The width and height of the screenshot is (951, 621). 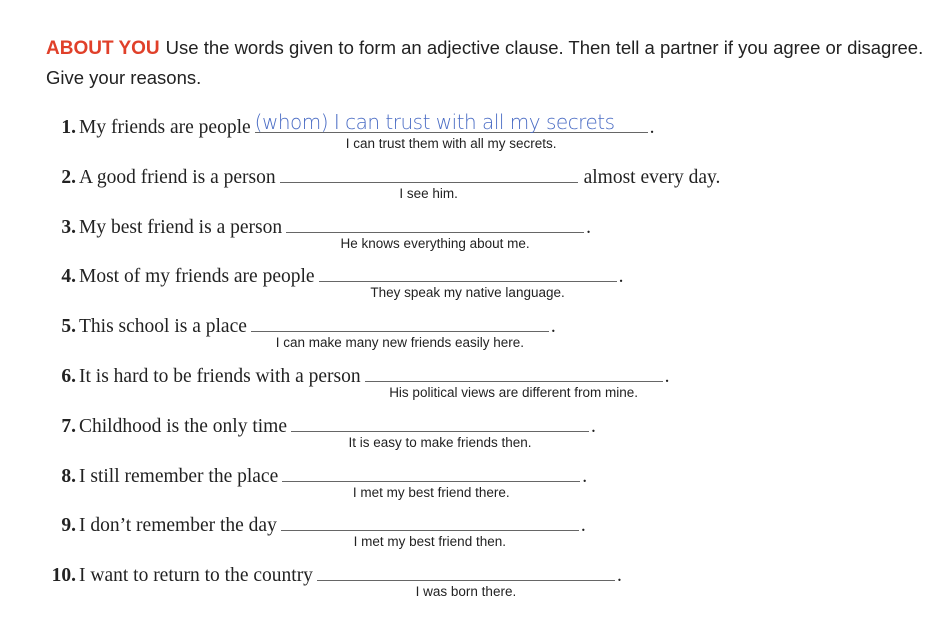 I want to click on answer-blank: They speak my native language., so click(x=467, y=280).